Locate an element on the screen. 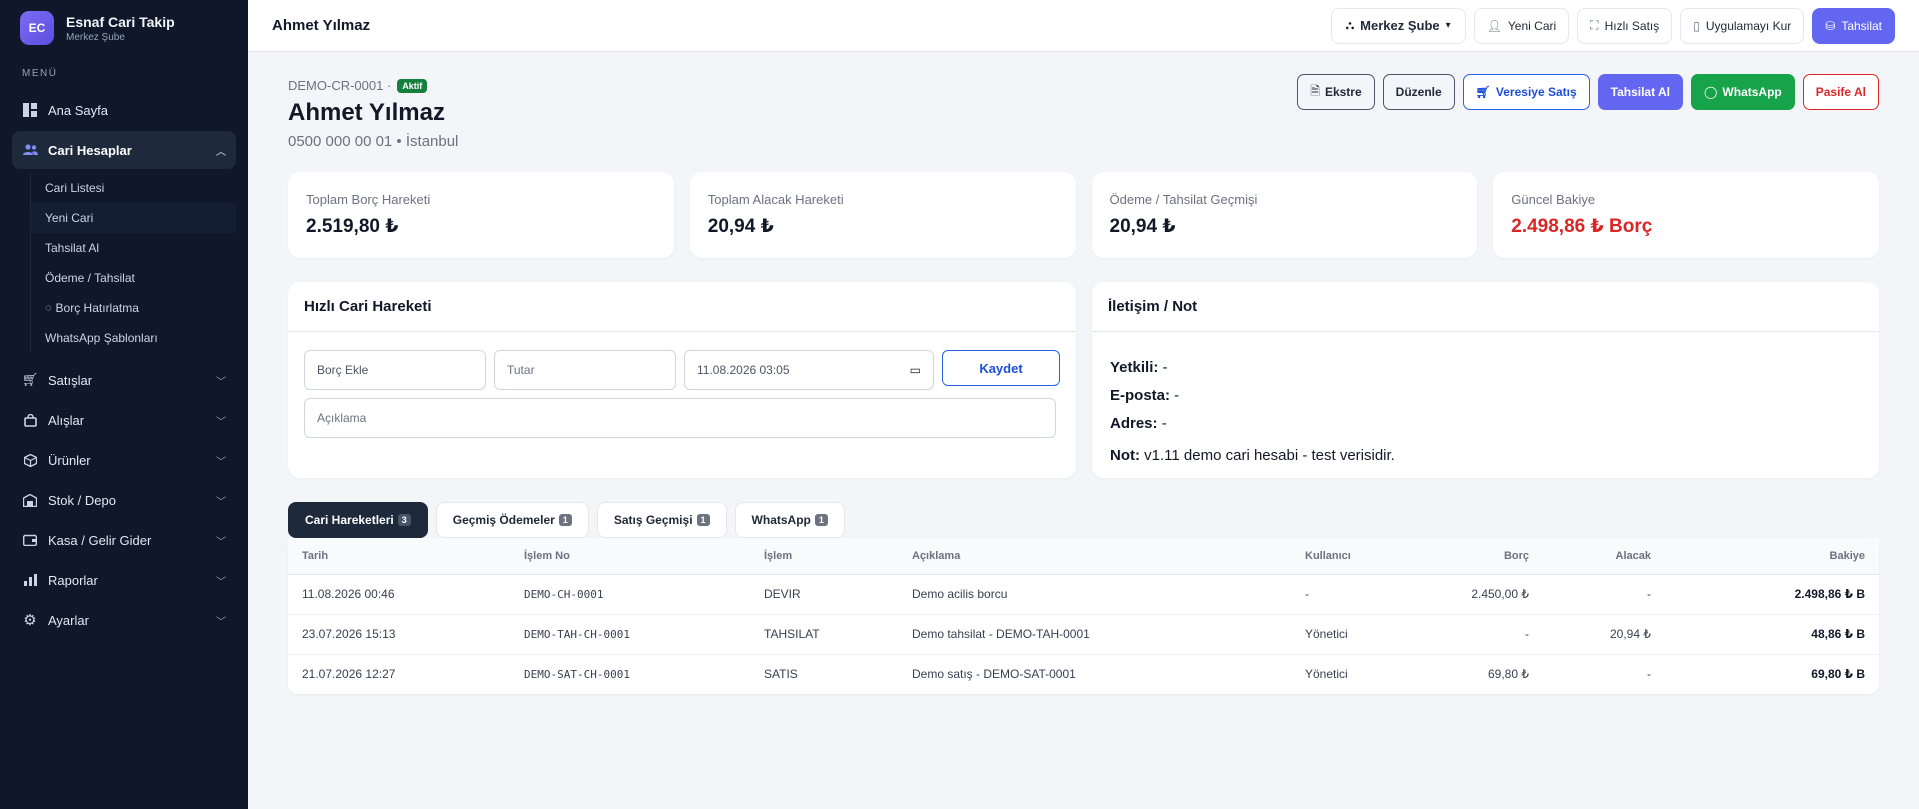 This screenshot has height=809, width=1919. warehouse-icon is located at coordinates (30, 500).